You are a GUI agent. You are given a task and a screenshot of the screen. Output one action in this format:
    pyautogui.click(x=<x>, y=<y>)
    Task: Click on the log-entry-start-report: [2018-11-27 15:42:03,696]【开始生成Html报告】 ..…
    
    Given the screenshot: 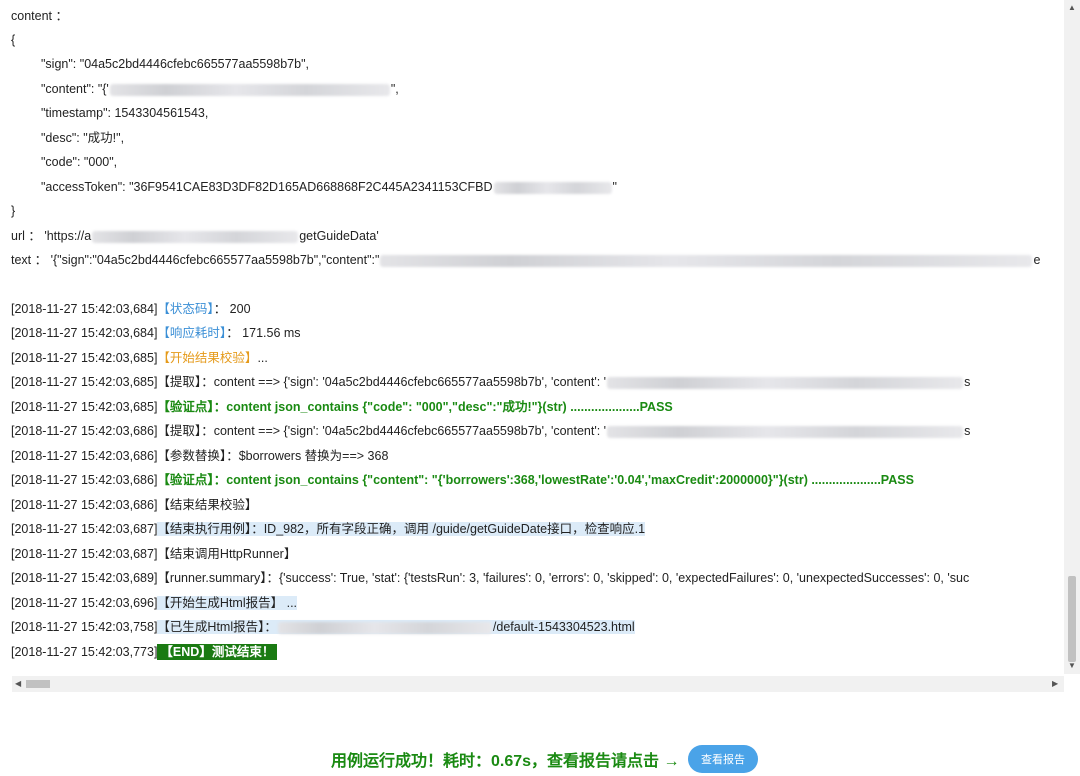 What is the action you would take?
    pyautogui.click(x=154, y=603)
    